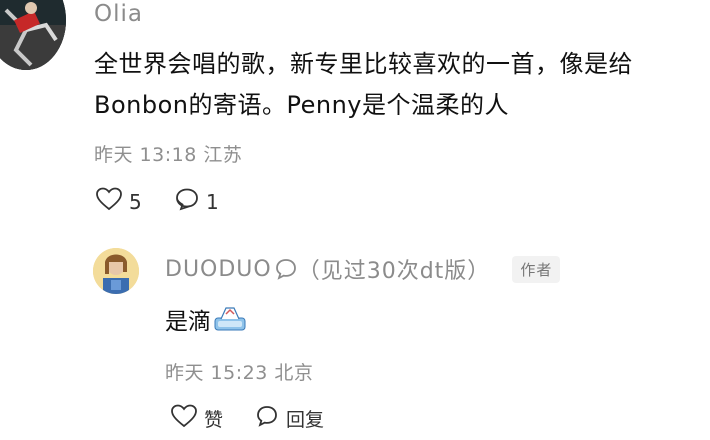  I want to click on reply-location: 北京, so click(294, 373).